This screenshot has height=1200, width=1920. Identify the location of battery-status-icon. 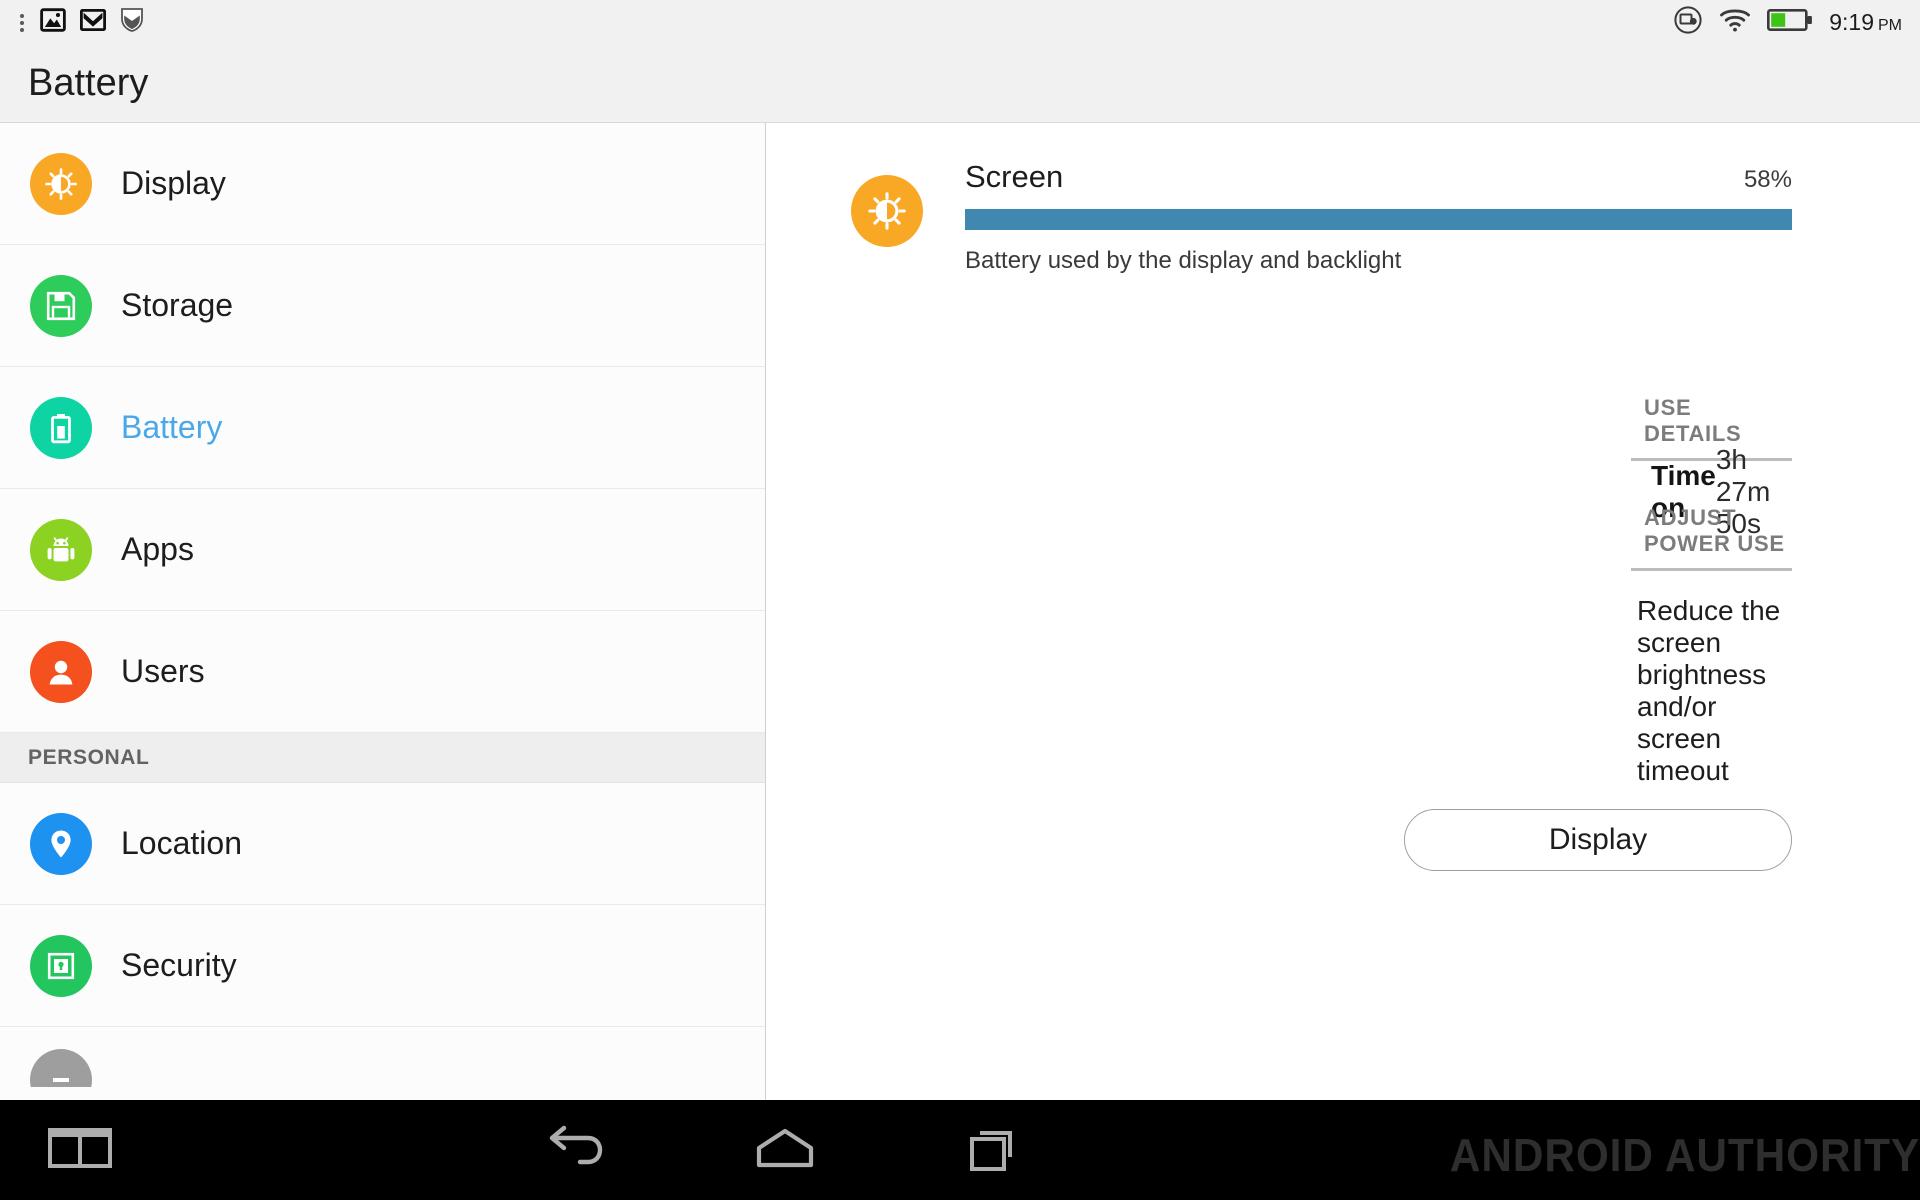
(1790, 22).